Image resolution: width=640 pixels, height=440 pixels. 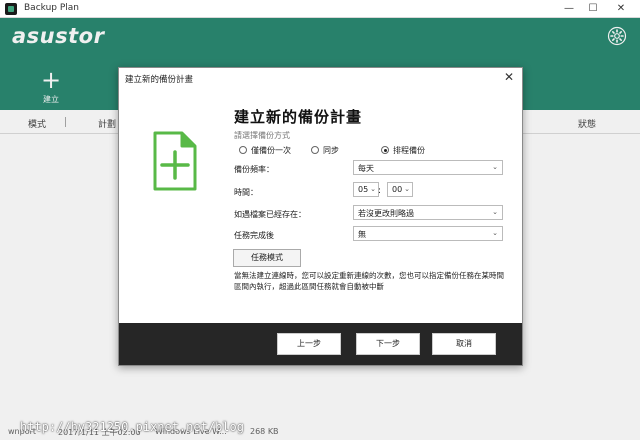 What do you see at coordinates (271, 150) in the screenshot?
I see `radio-label: 僅備份一次` at bounding box center [271, 150].